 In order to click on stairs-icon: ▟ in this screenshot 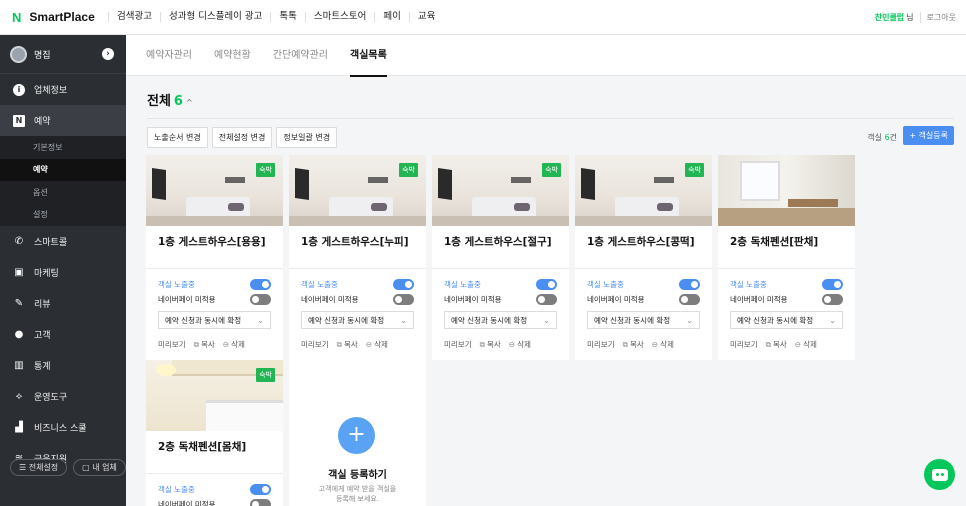, I will do `click(19, 427)`.